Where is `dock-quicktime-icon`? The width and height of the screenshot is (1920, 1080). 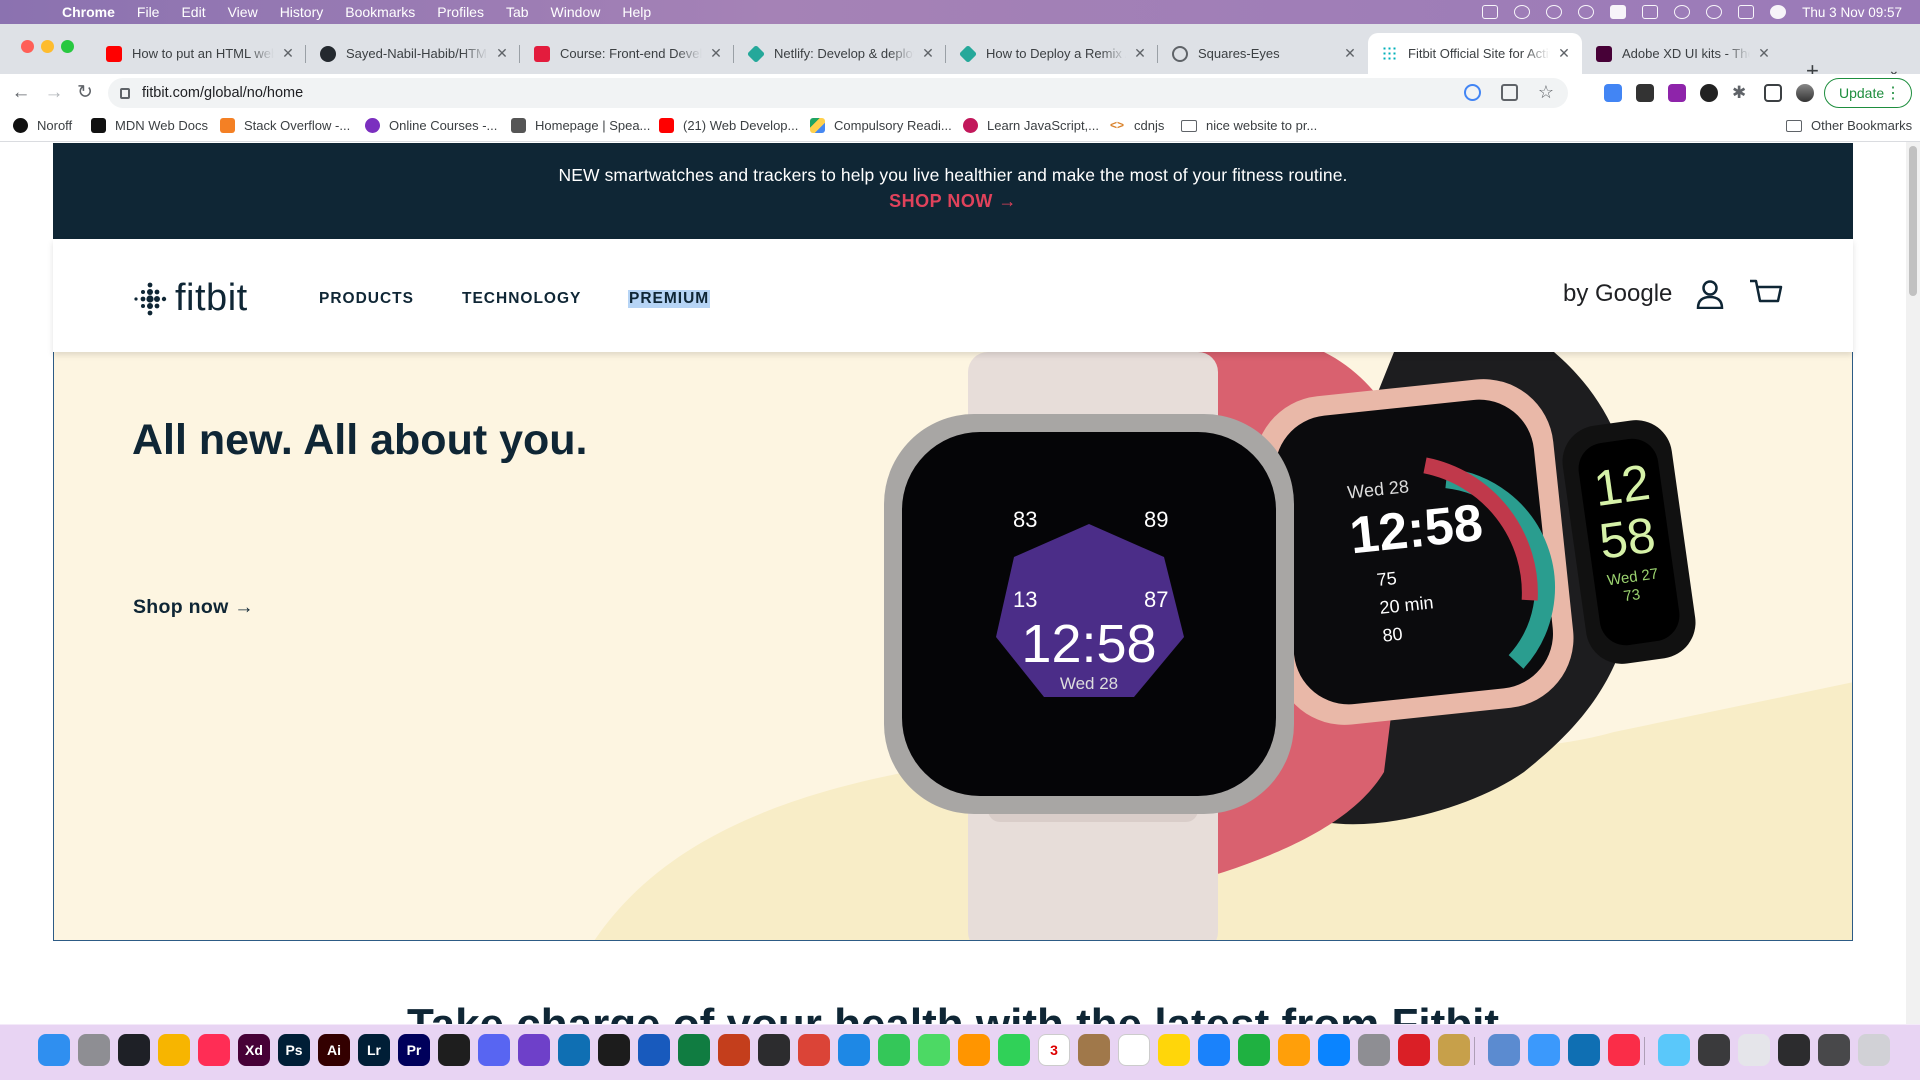
dock-quicktime-icon is located at coordinates (774, 1050).